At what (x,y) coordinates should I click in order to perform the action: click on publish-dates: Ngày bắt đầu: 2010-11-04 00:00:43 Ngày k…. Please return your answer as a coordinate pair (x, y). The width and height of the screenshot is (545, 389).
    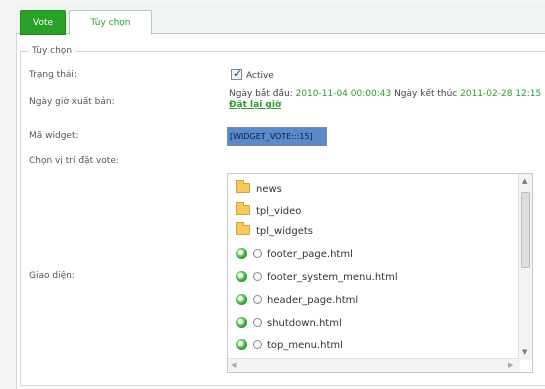
    Looking at the image, I should click on (385, 94).